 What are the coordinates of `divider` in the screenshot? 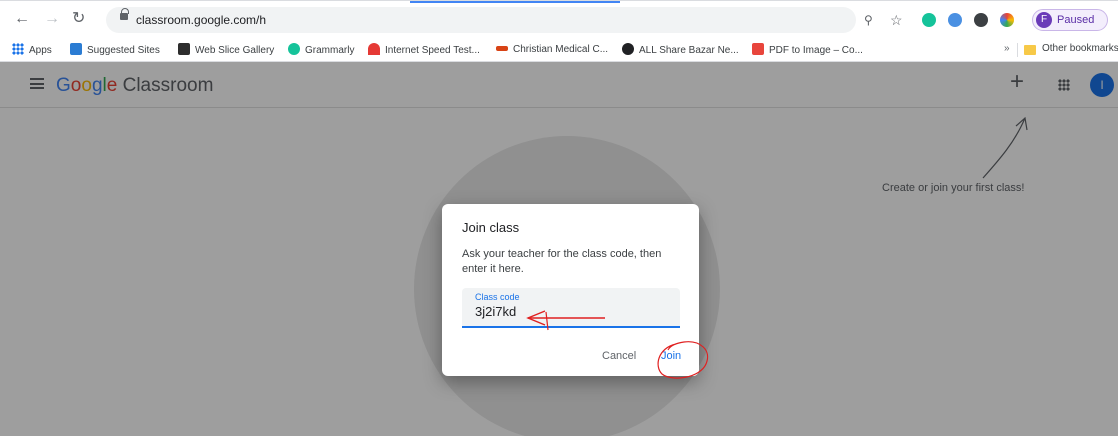 It's located at (1017, 50).